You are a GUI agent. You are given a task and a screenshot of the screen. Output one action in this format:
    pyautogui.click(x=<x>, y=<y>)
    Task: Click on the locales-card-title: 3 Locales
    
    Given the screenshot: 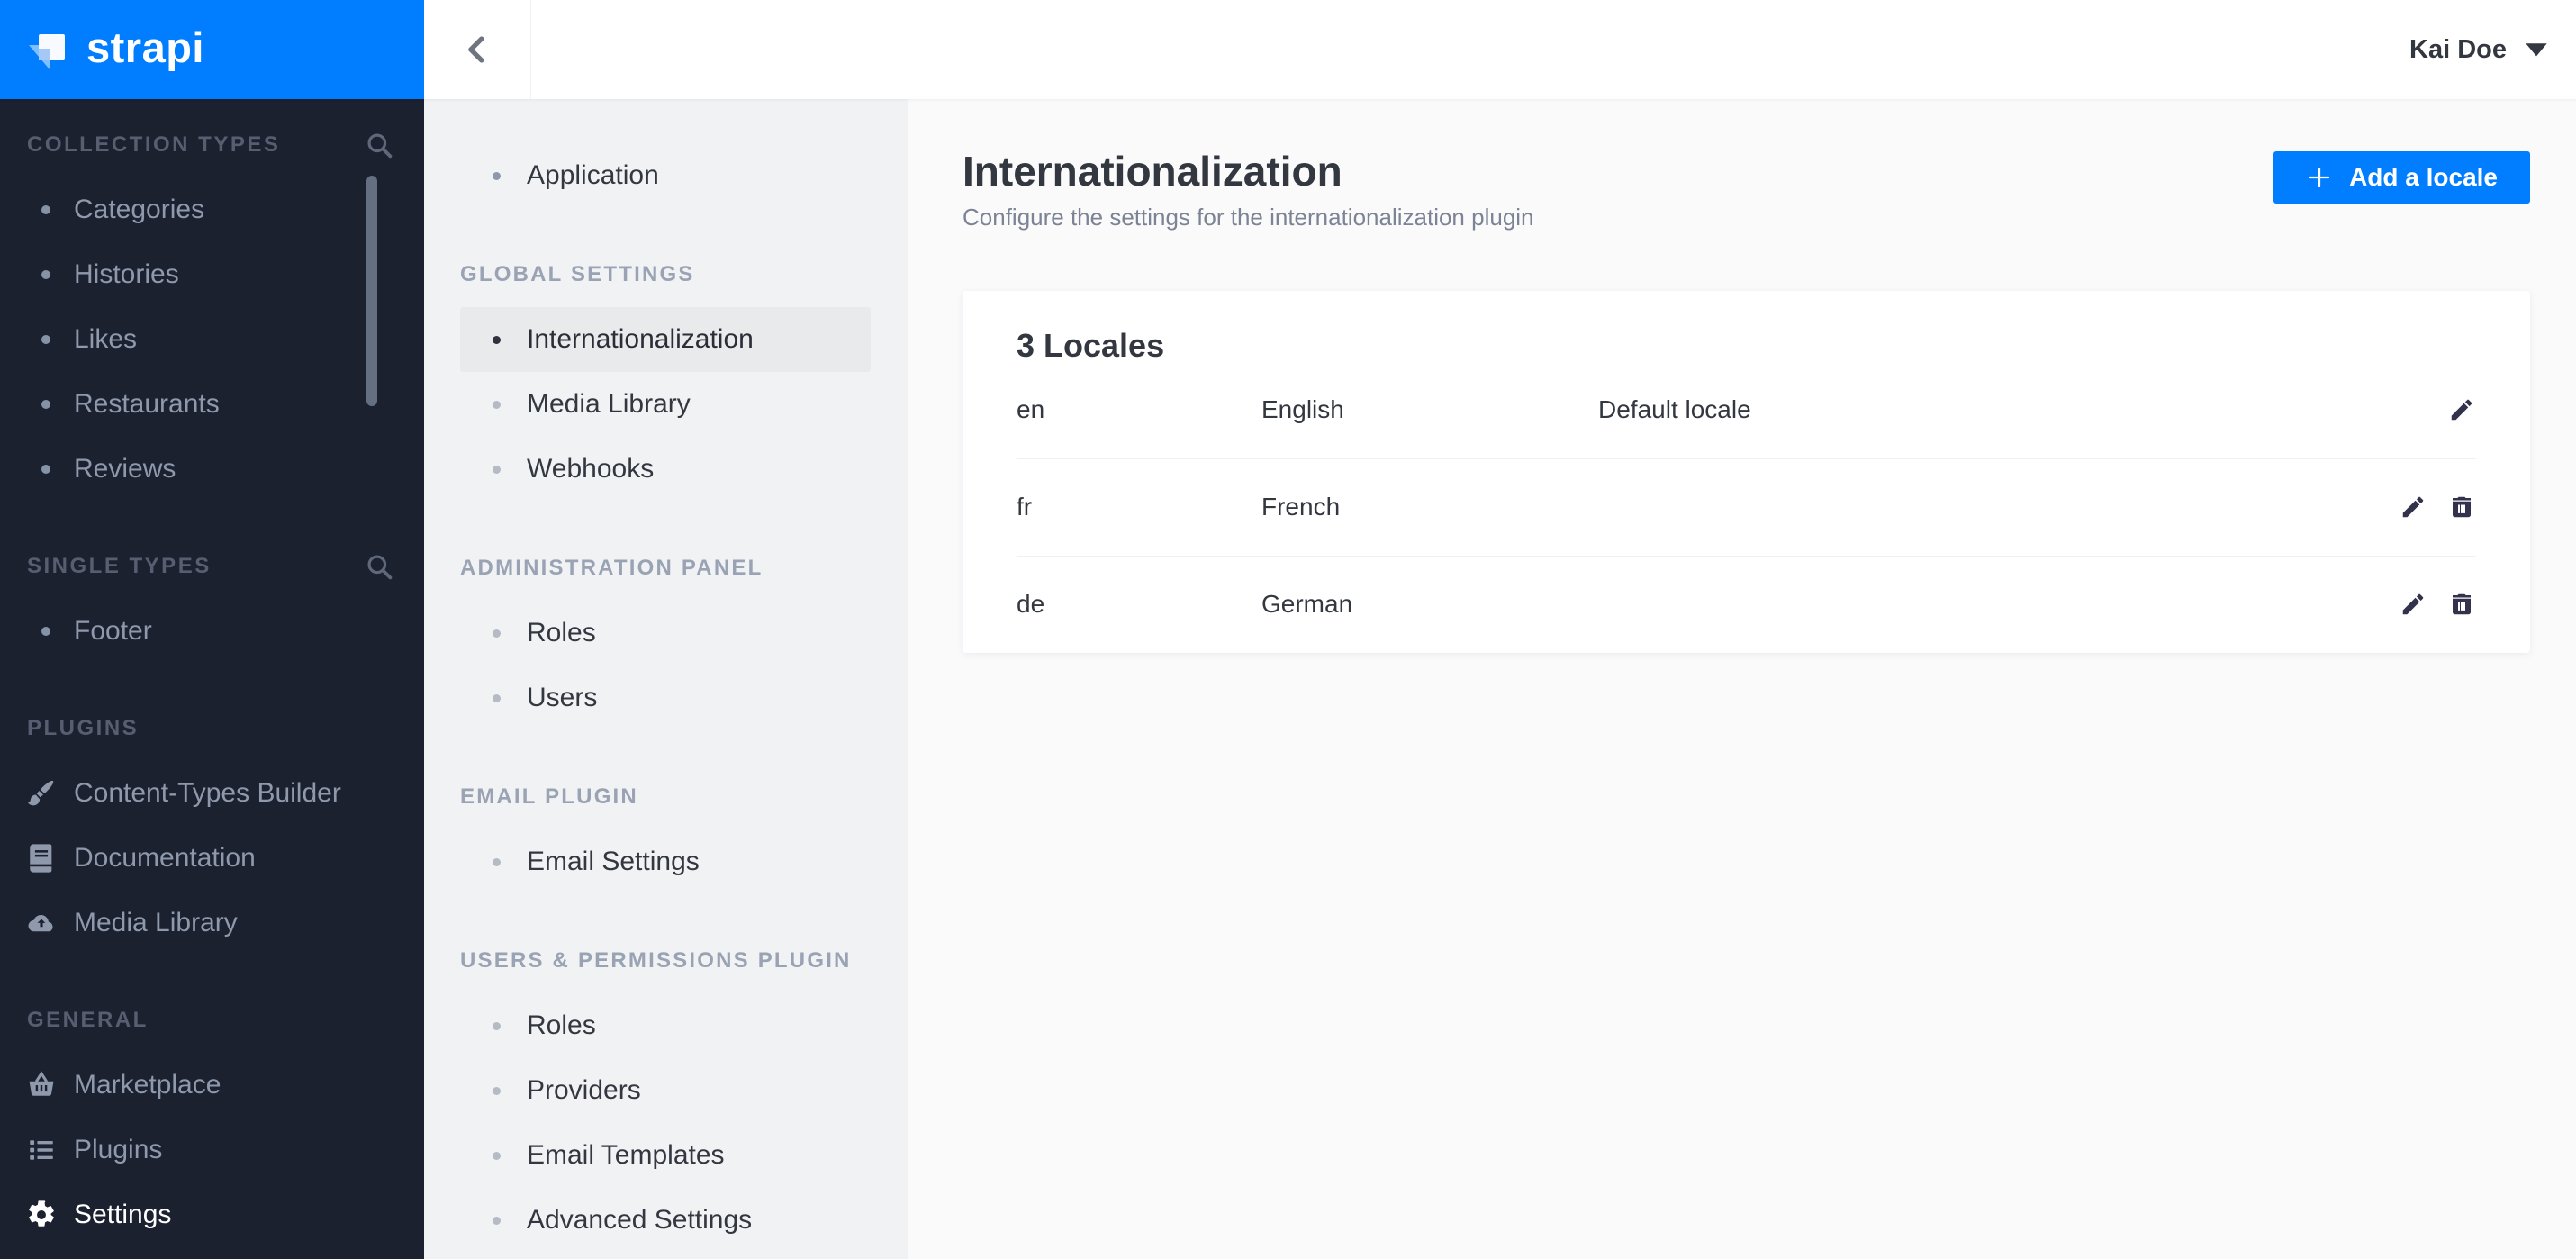 What is the action you would take?
    pyautogui.click(x=1091, y=345)
    